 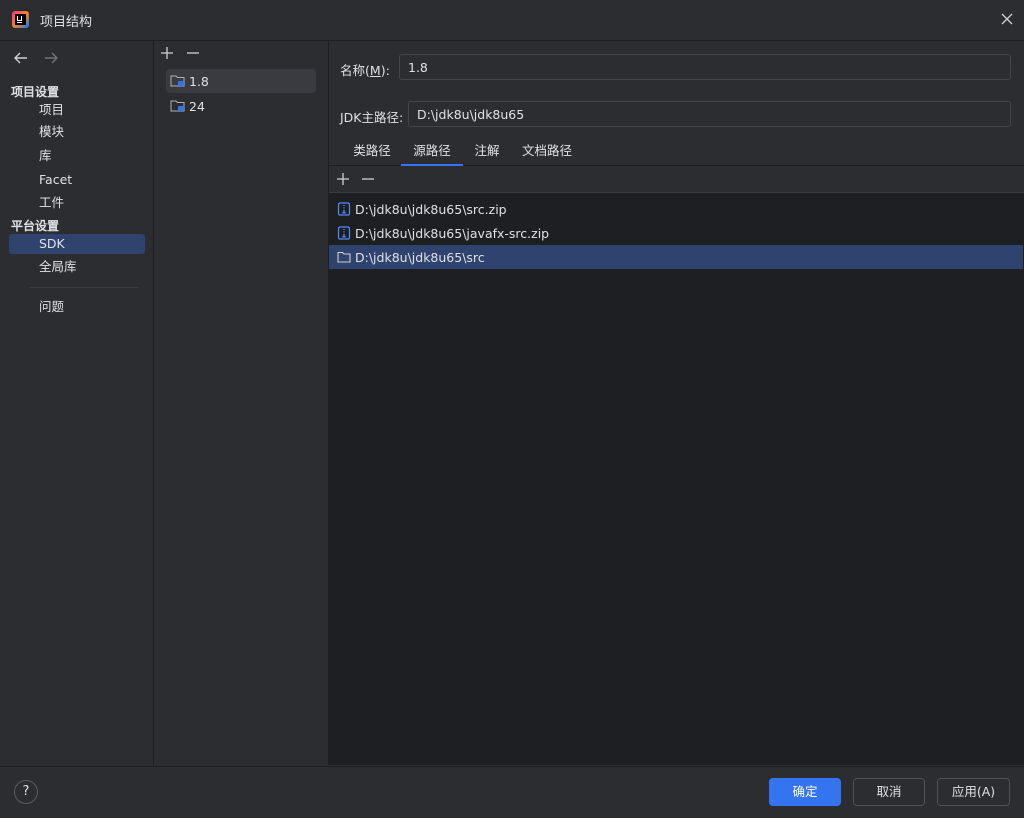 What do you see at coordinates (372, 151) in the screenshot?
I see `tab-classpath: 类路径` at bounding box center [372, 151].